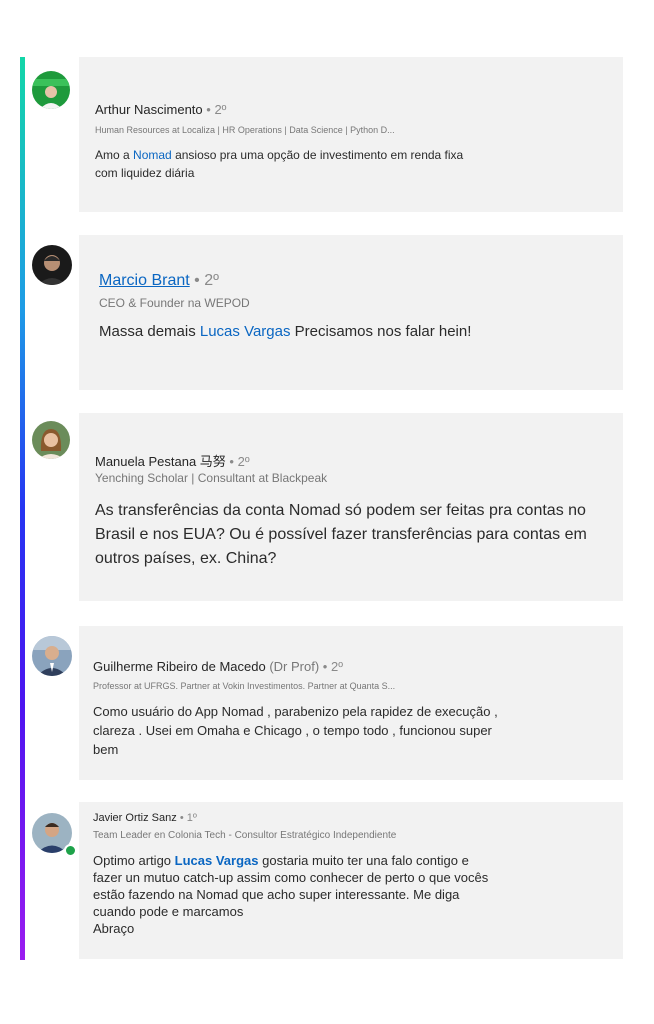 The width and height of the screenshot is (654, 1024). Describe the element at coordinates (52, 265) in the screenshot. I see `avatar-marcio-icon` at that location.